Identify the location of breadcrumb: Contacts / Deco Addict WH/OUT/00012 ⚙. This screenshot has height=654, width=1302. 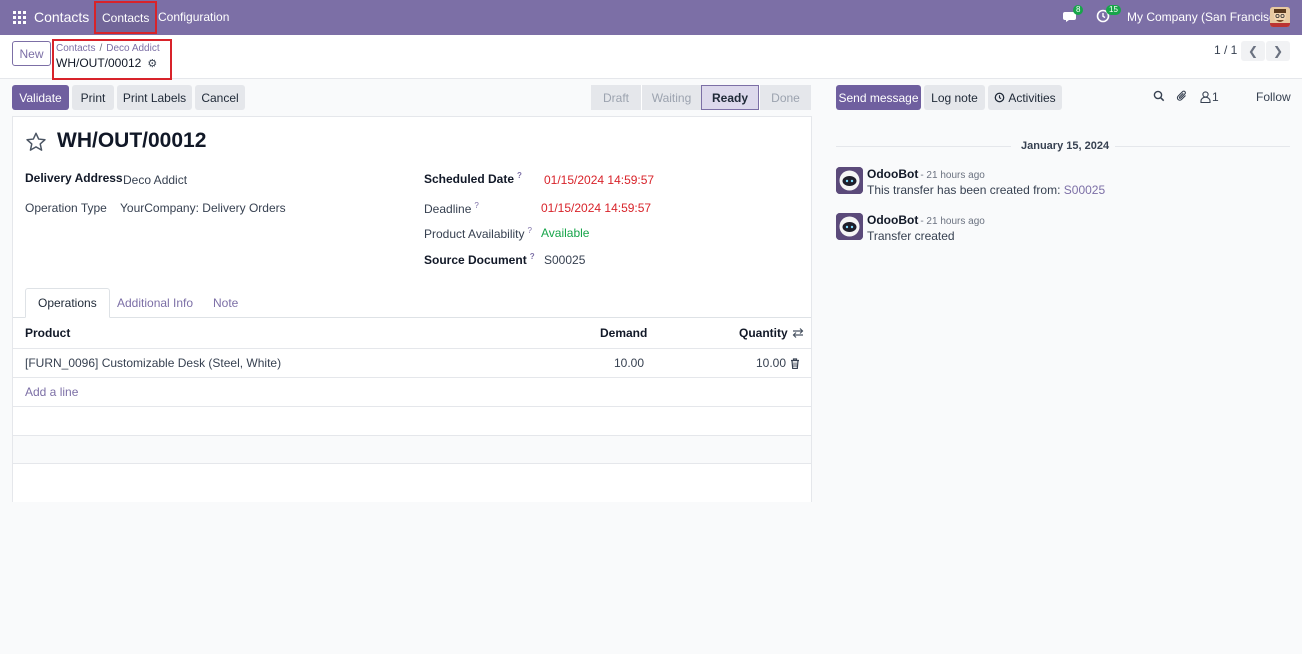
(112, 59).